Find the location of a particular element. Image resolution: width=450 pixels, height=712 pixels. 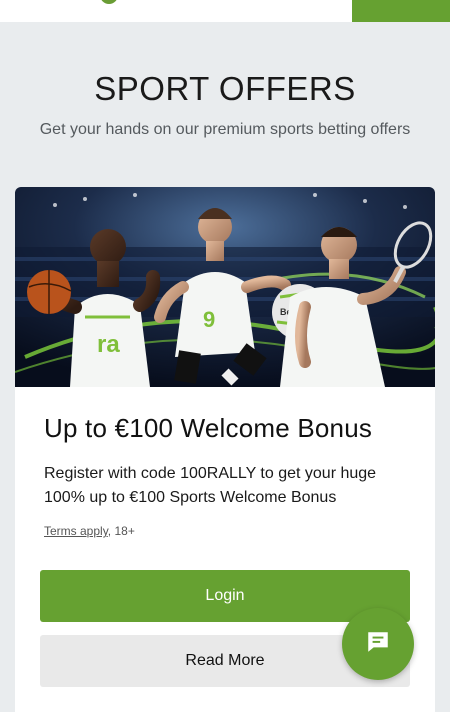

offer-title: Up to €100 Welcome Bonus is located at coordinates (208, 428).